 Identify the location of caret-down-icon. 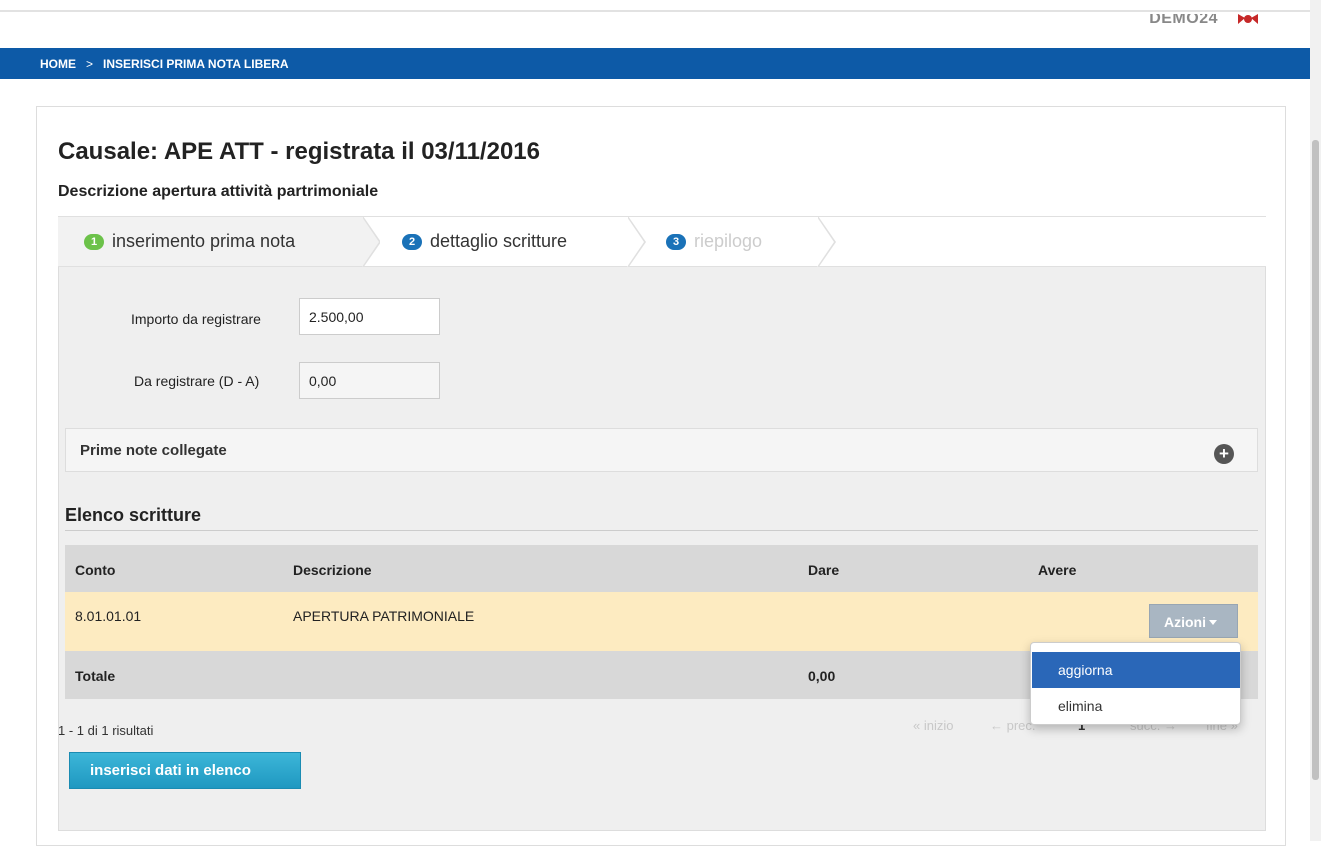
(1213, 622).